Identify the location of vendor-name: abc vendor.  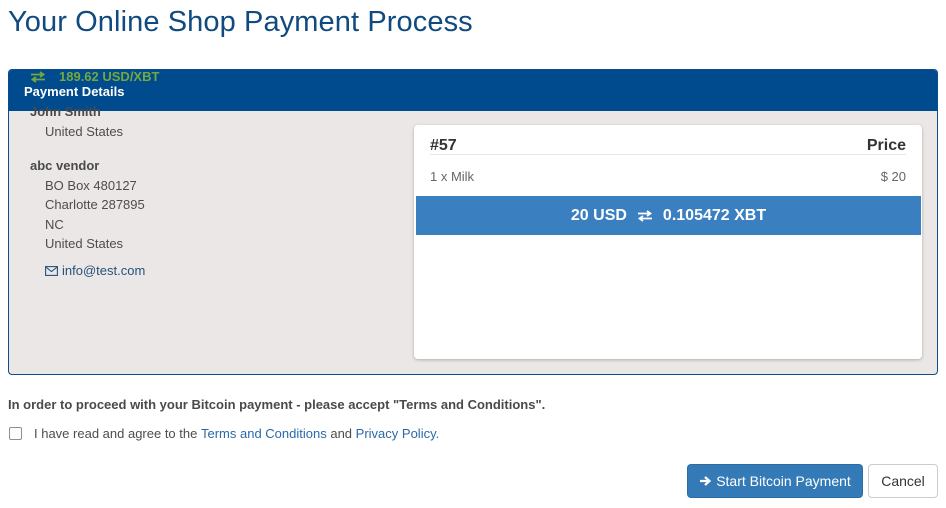
(65, 165).